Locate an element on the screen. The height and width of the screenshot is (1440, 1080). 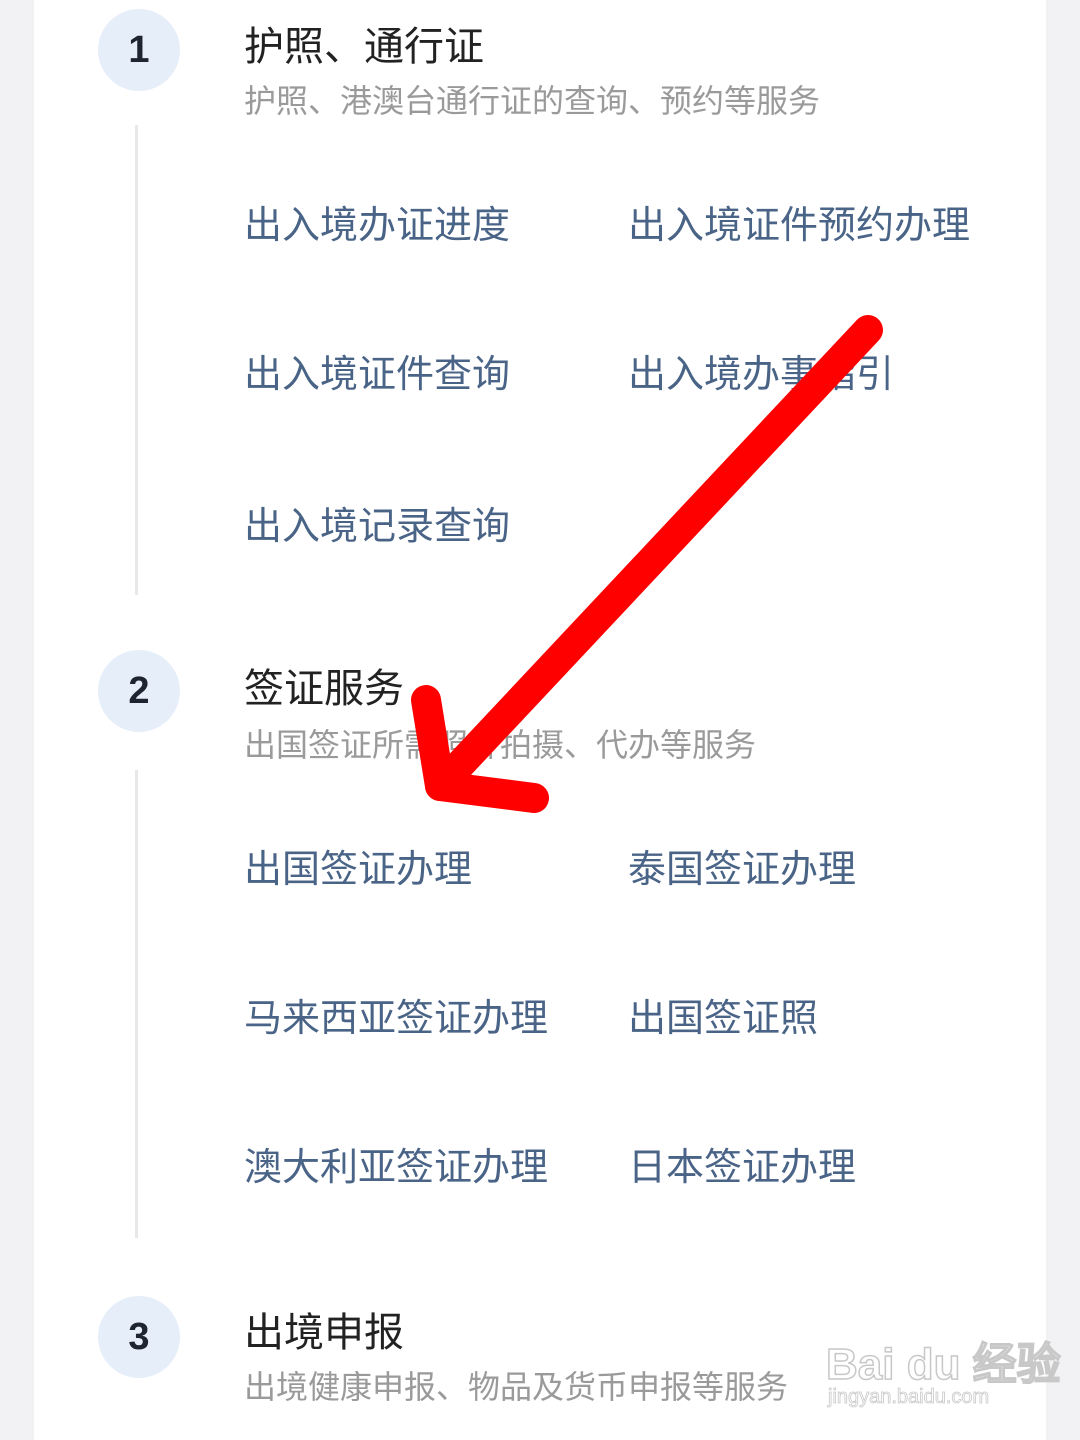
link-visa-photo: 出国签证照 is located at coordinates (723, 1014).